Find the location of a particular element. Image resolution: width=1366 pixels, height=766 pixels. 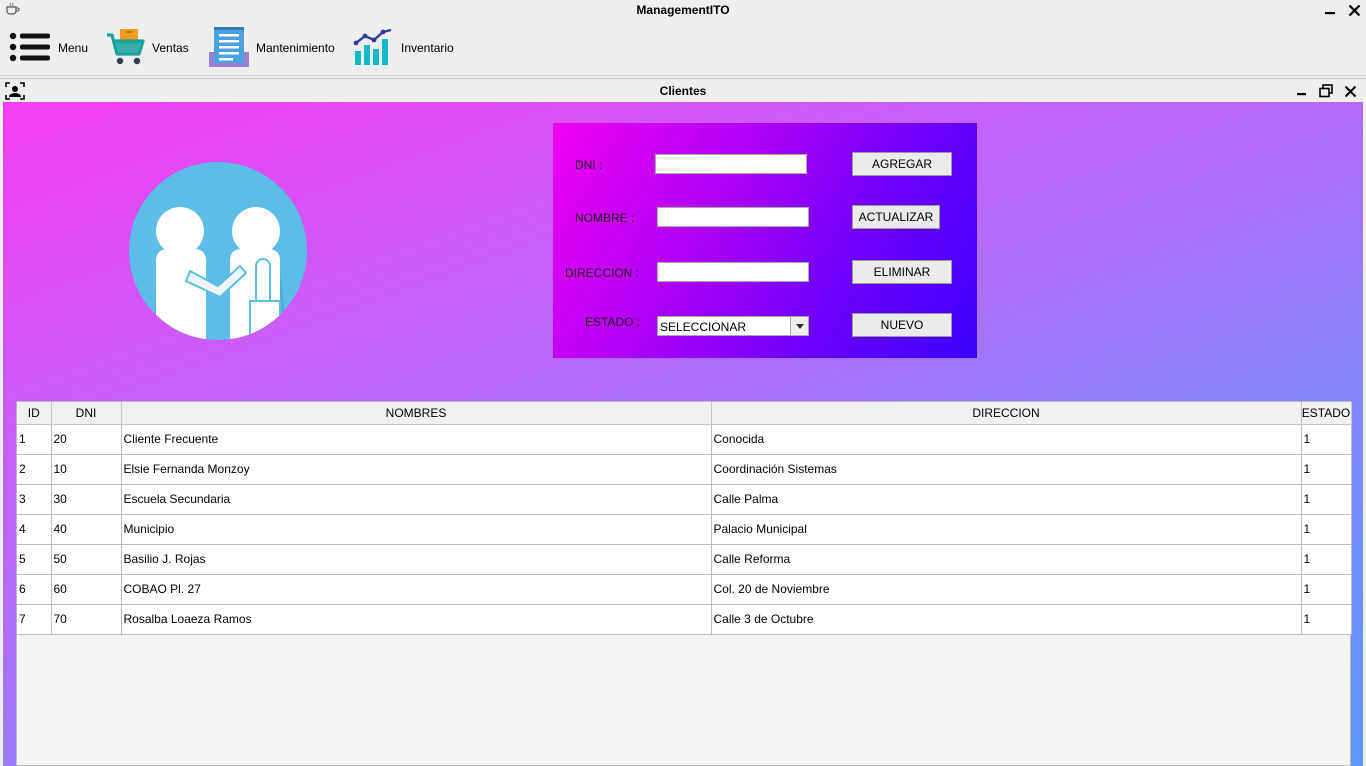

cell-dni: 70 is located at coordinates (86, 619).